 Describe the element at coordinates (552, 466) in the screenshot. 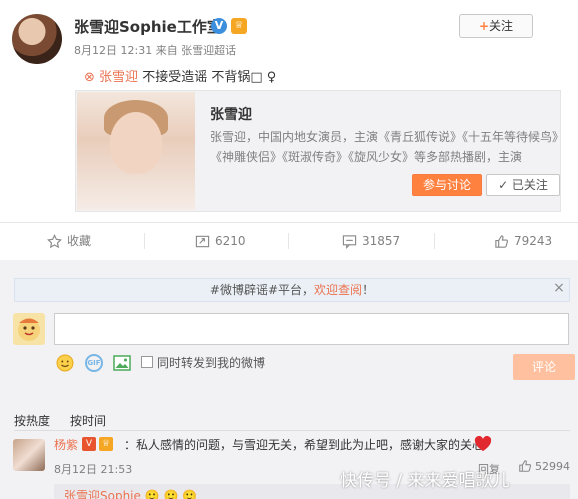

I see `comment-like-count: 52994` at that location.